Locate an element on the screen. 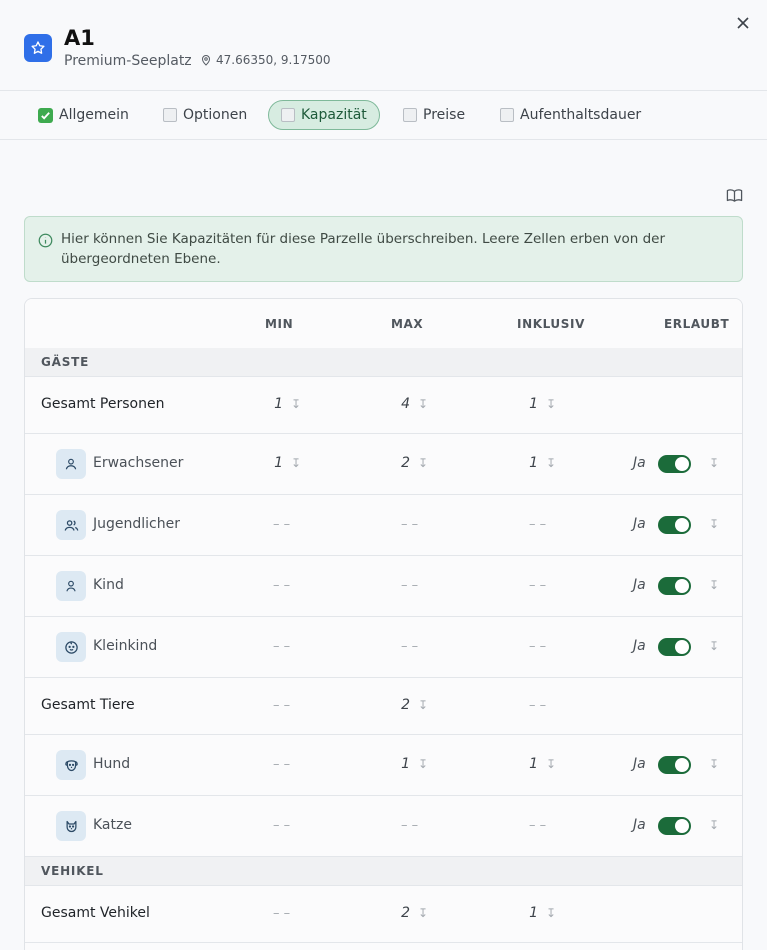  row-label: Gesamt Personen is located at coordinates (103, 404).